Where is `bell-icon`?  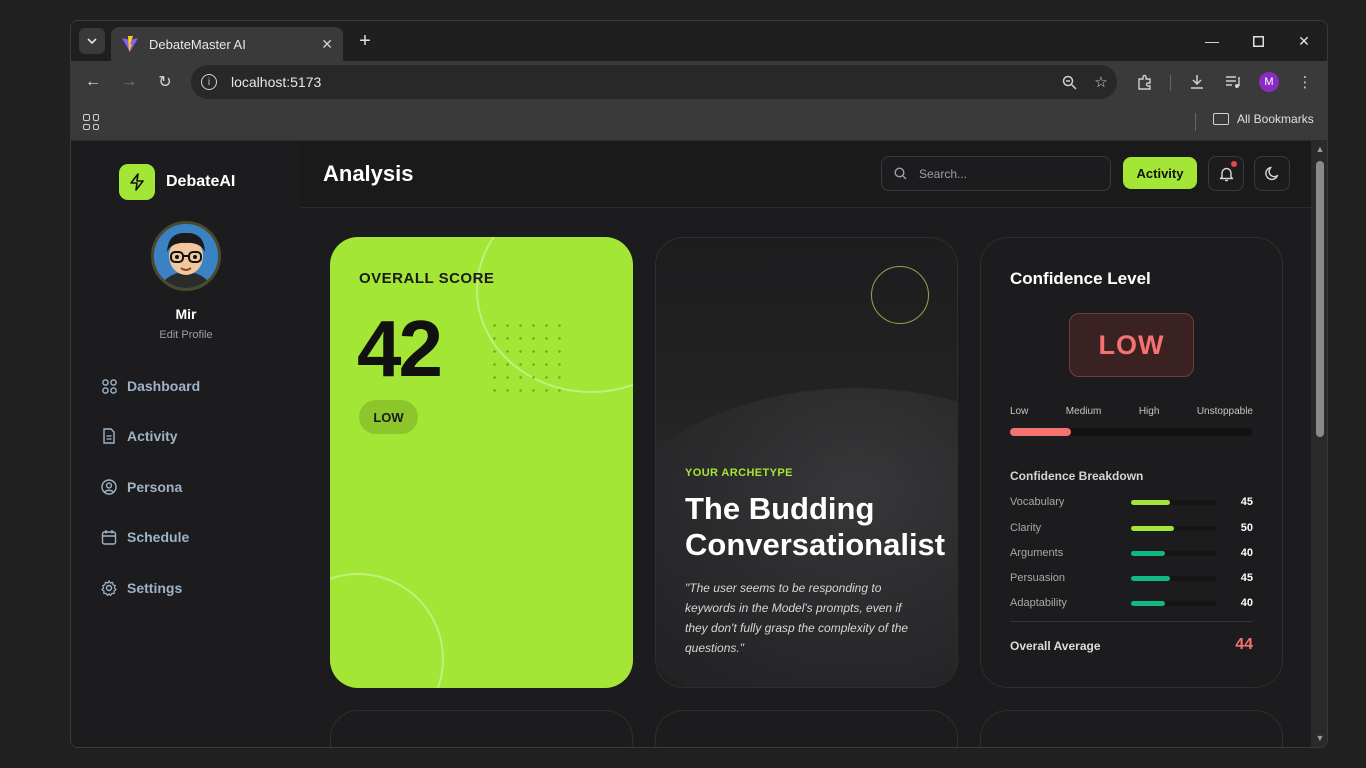
bell-icon is located at coordinates (1226, 174).